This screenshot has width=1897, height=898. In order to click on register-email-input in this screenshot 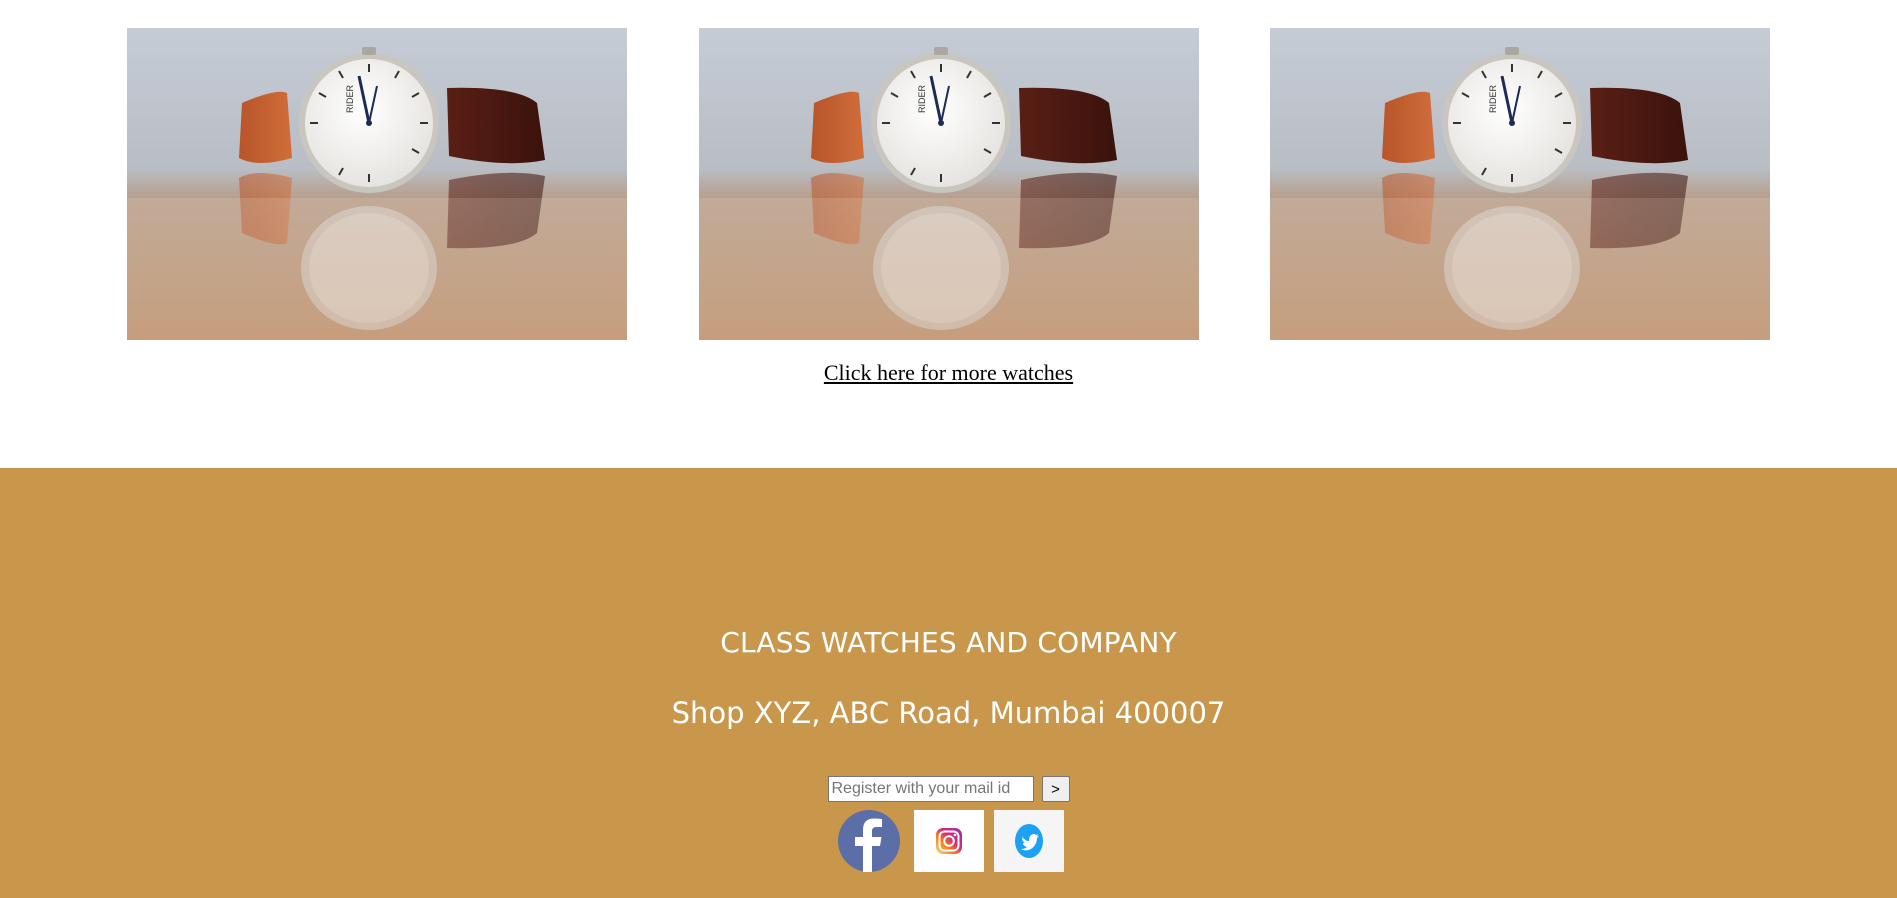, I will do `click(930, 789)`.